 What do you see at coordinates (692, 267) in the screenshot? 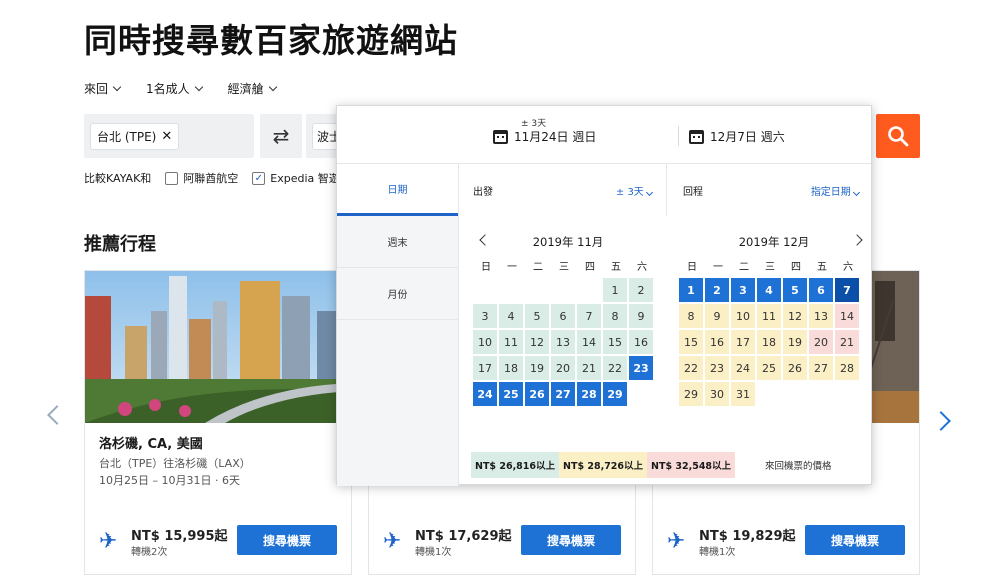
I see `weekday-label: 日` at bounding box center [692, 267].